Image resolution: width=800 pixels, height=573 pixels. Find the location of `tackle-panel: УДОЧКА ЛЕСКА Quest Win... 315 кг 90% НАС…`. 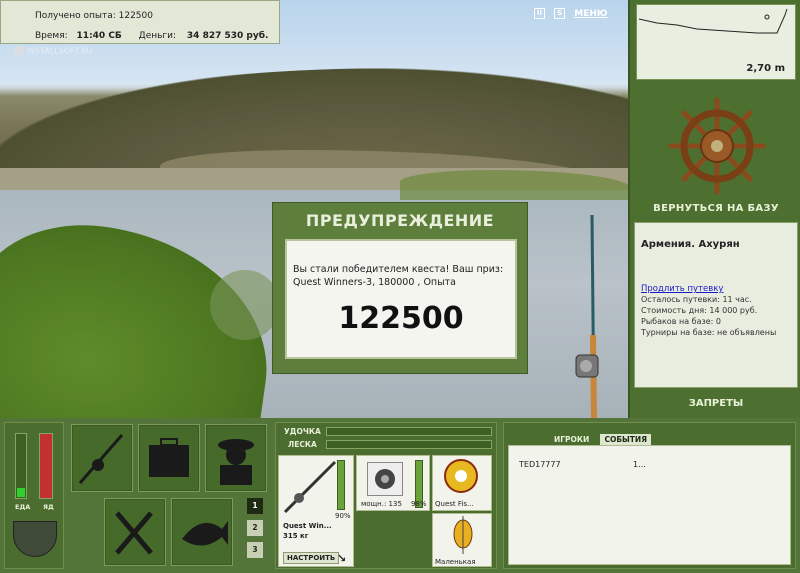

tackle-panel: УДОЧКА ЛЕСКА Quest Win... 315 кг 90% НАС… is located at coordinates (386, 495).